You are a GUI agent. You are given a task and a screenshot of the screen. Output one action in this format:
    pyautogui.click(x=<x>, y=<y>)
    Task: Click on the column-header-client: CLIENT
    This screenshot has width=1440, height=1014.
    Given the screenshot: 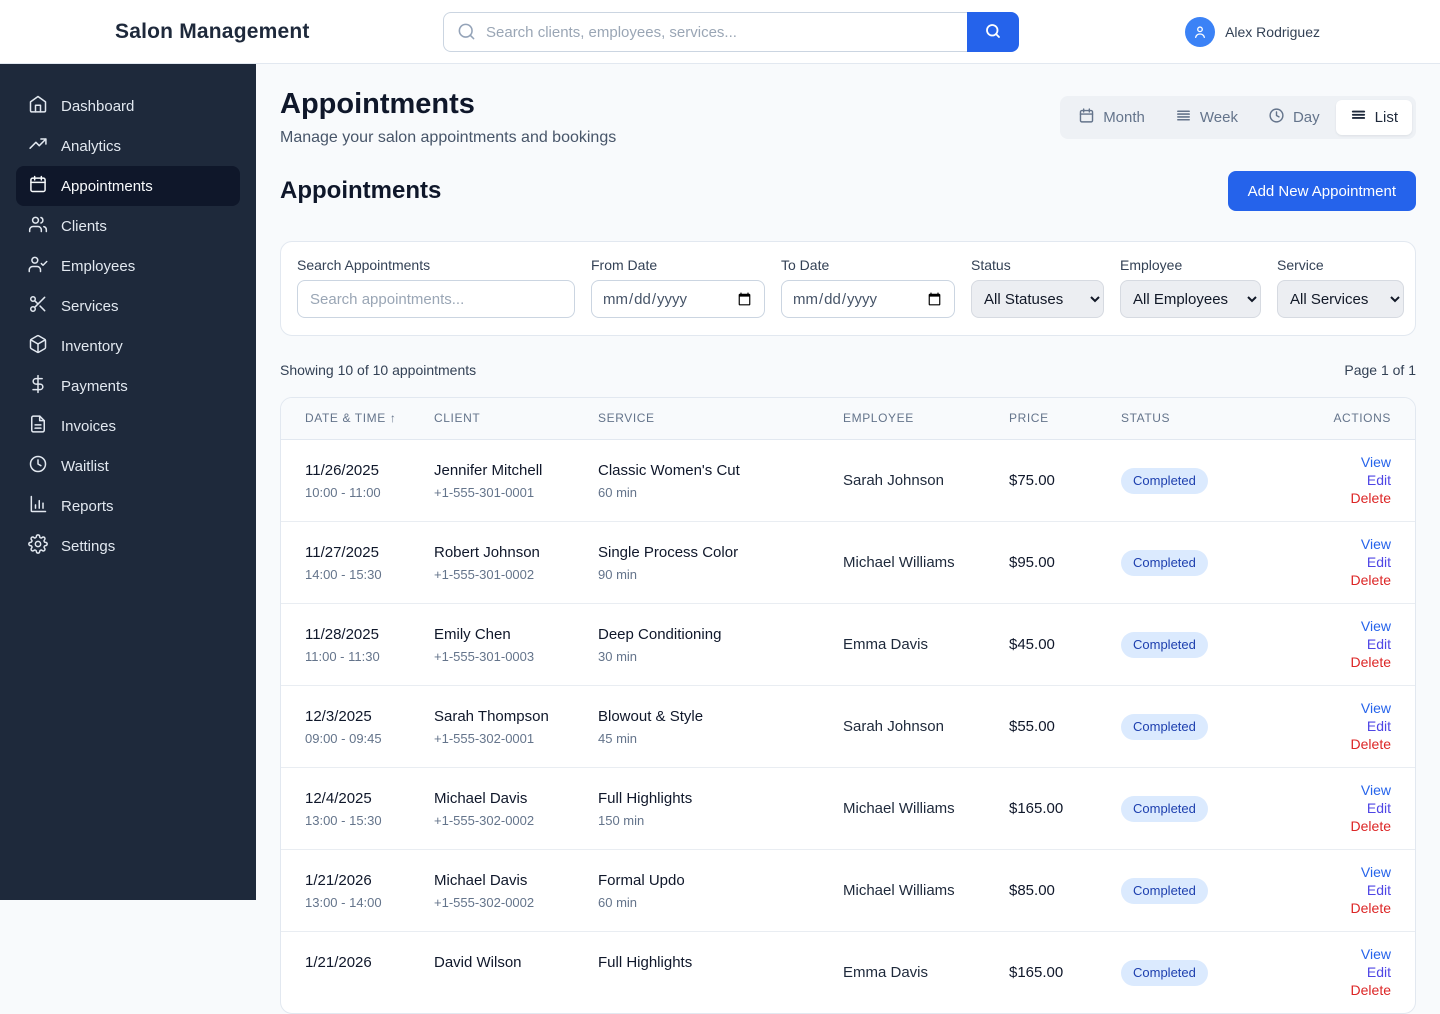 What is the action you would take?
    pyautogui.click(x=516, y=419)
    